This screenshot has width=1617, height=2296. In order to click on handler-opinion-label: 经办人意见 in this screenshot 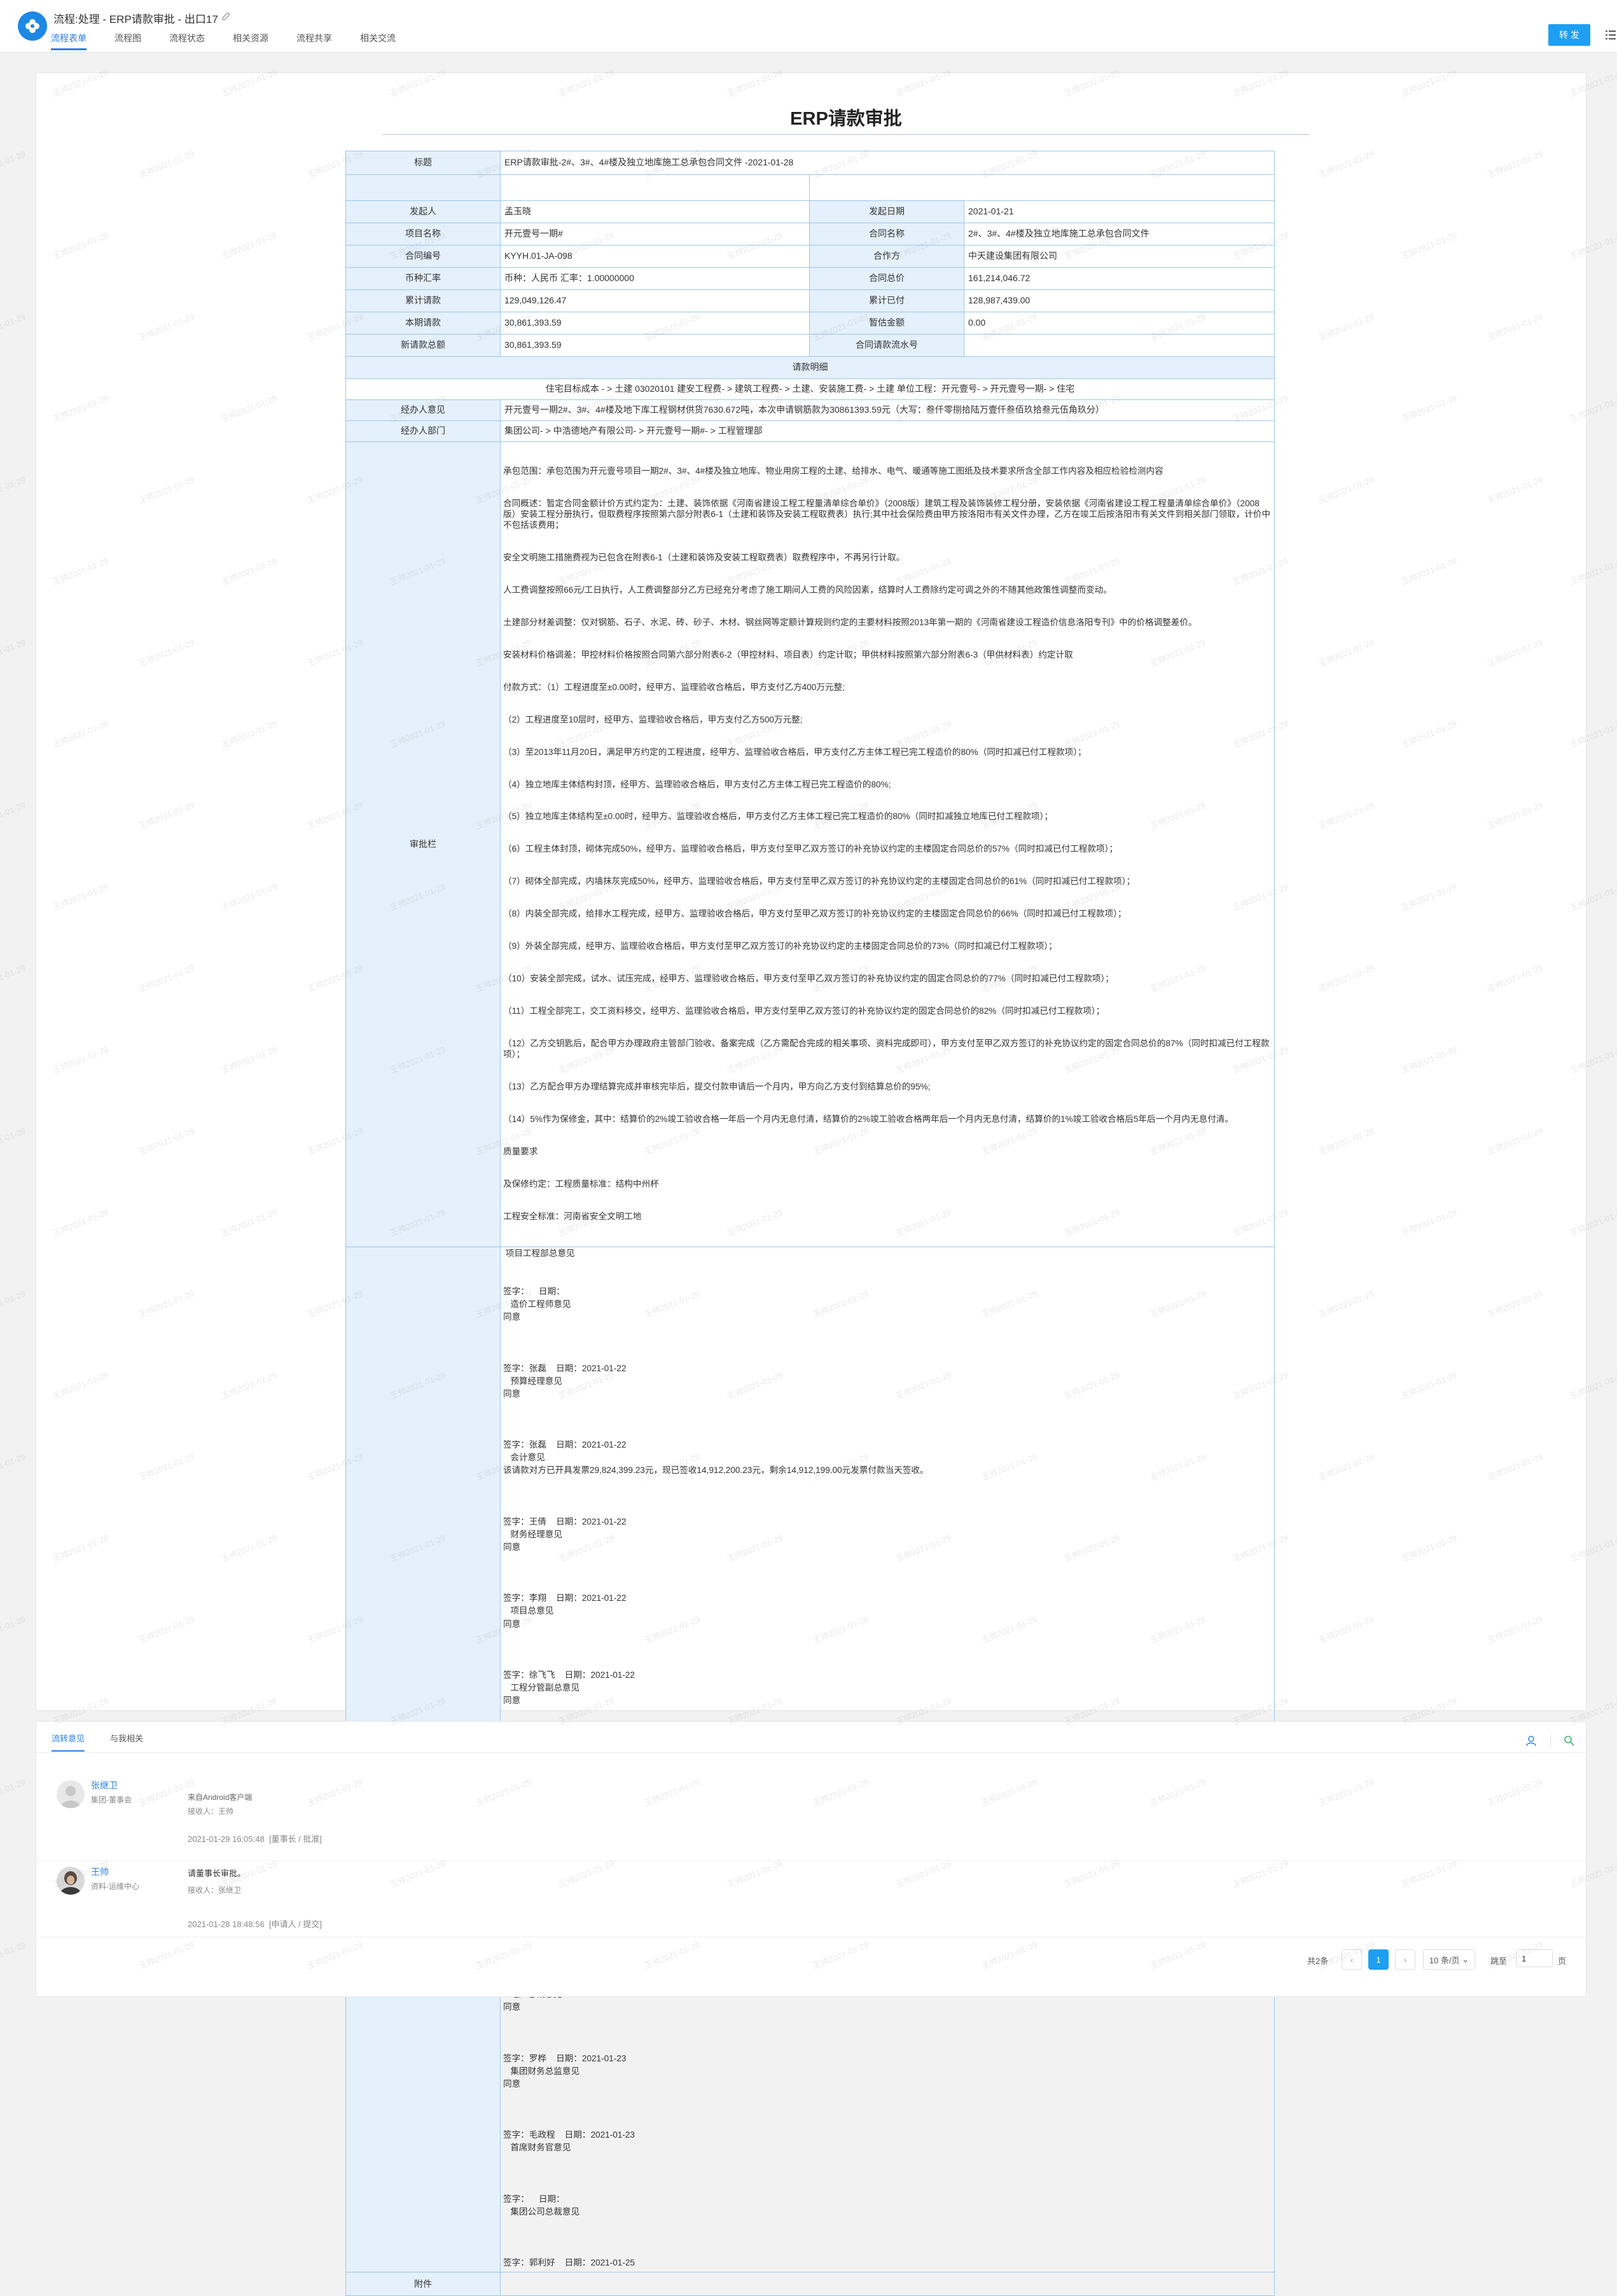, I will do `click(423, 410)`.